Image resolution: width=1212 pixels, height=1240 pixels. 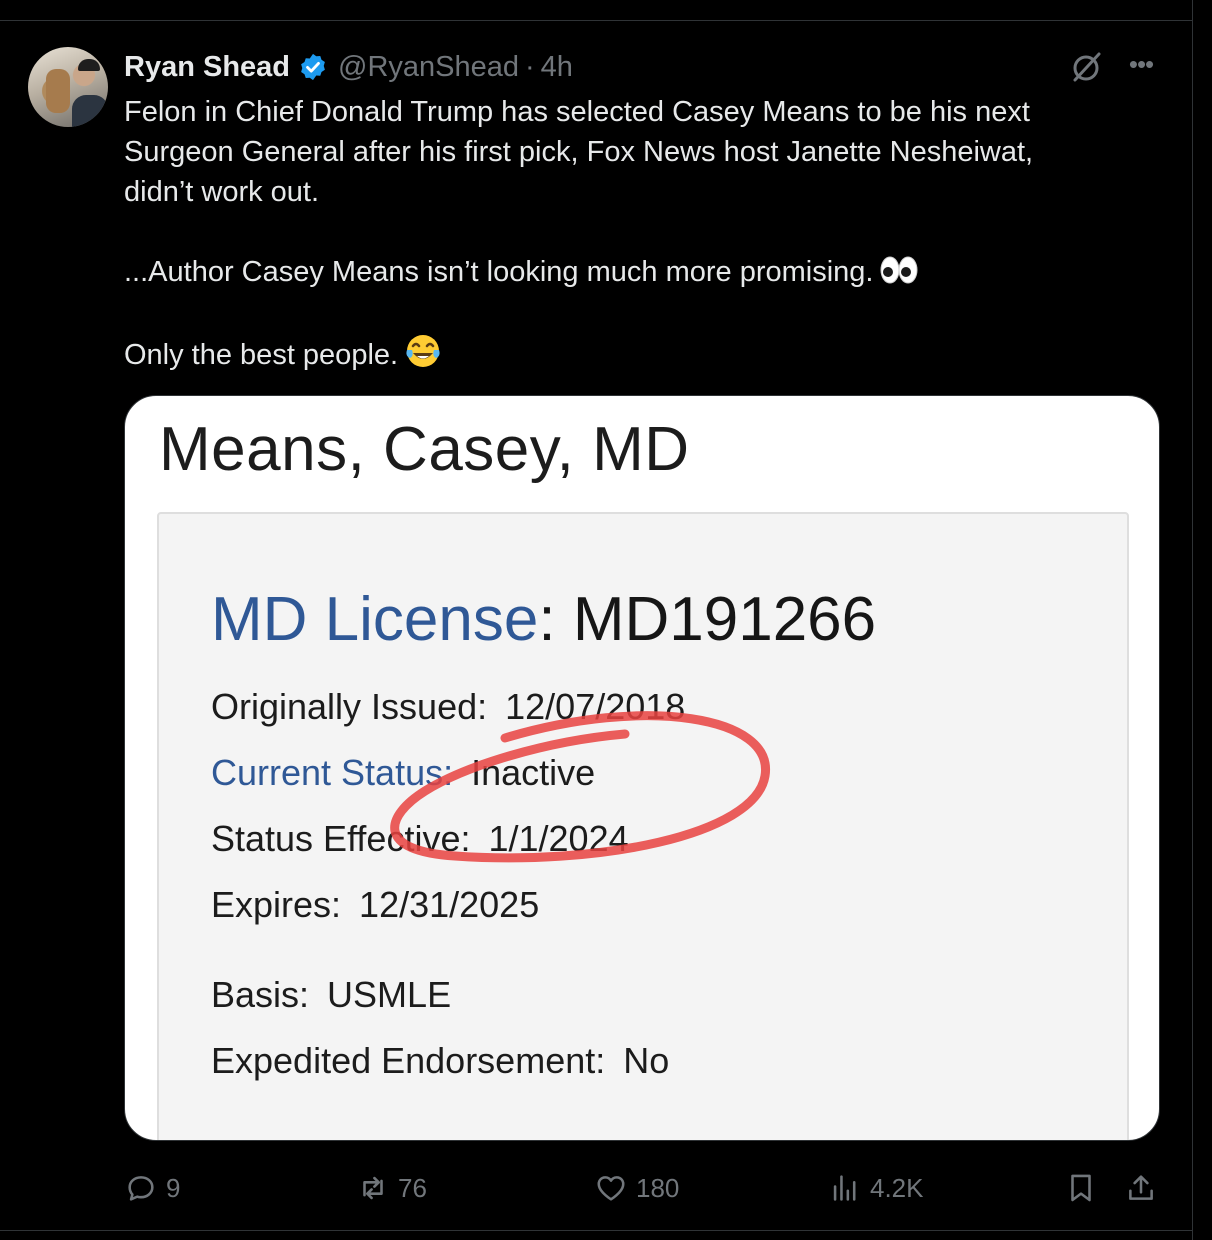 I want to click on field-current-status: Current Status: Inactive, so click(x=403, y=773).